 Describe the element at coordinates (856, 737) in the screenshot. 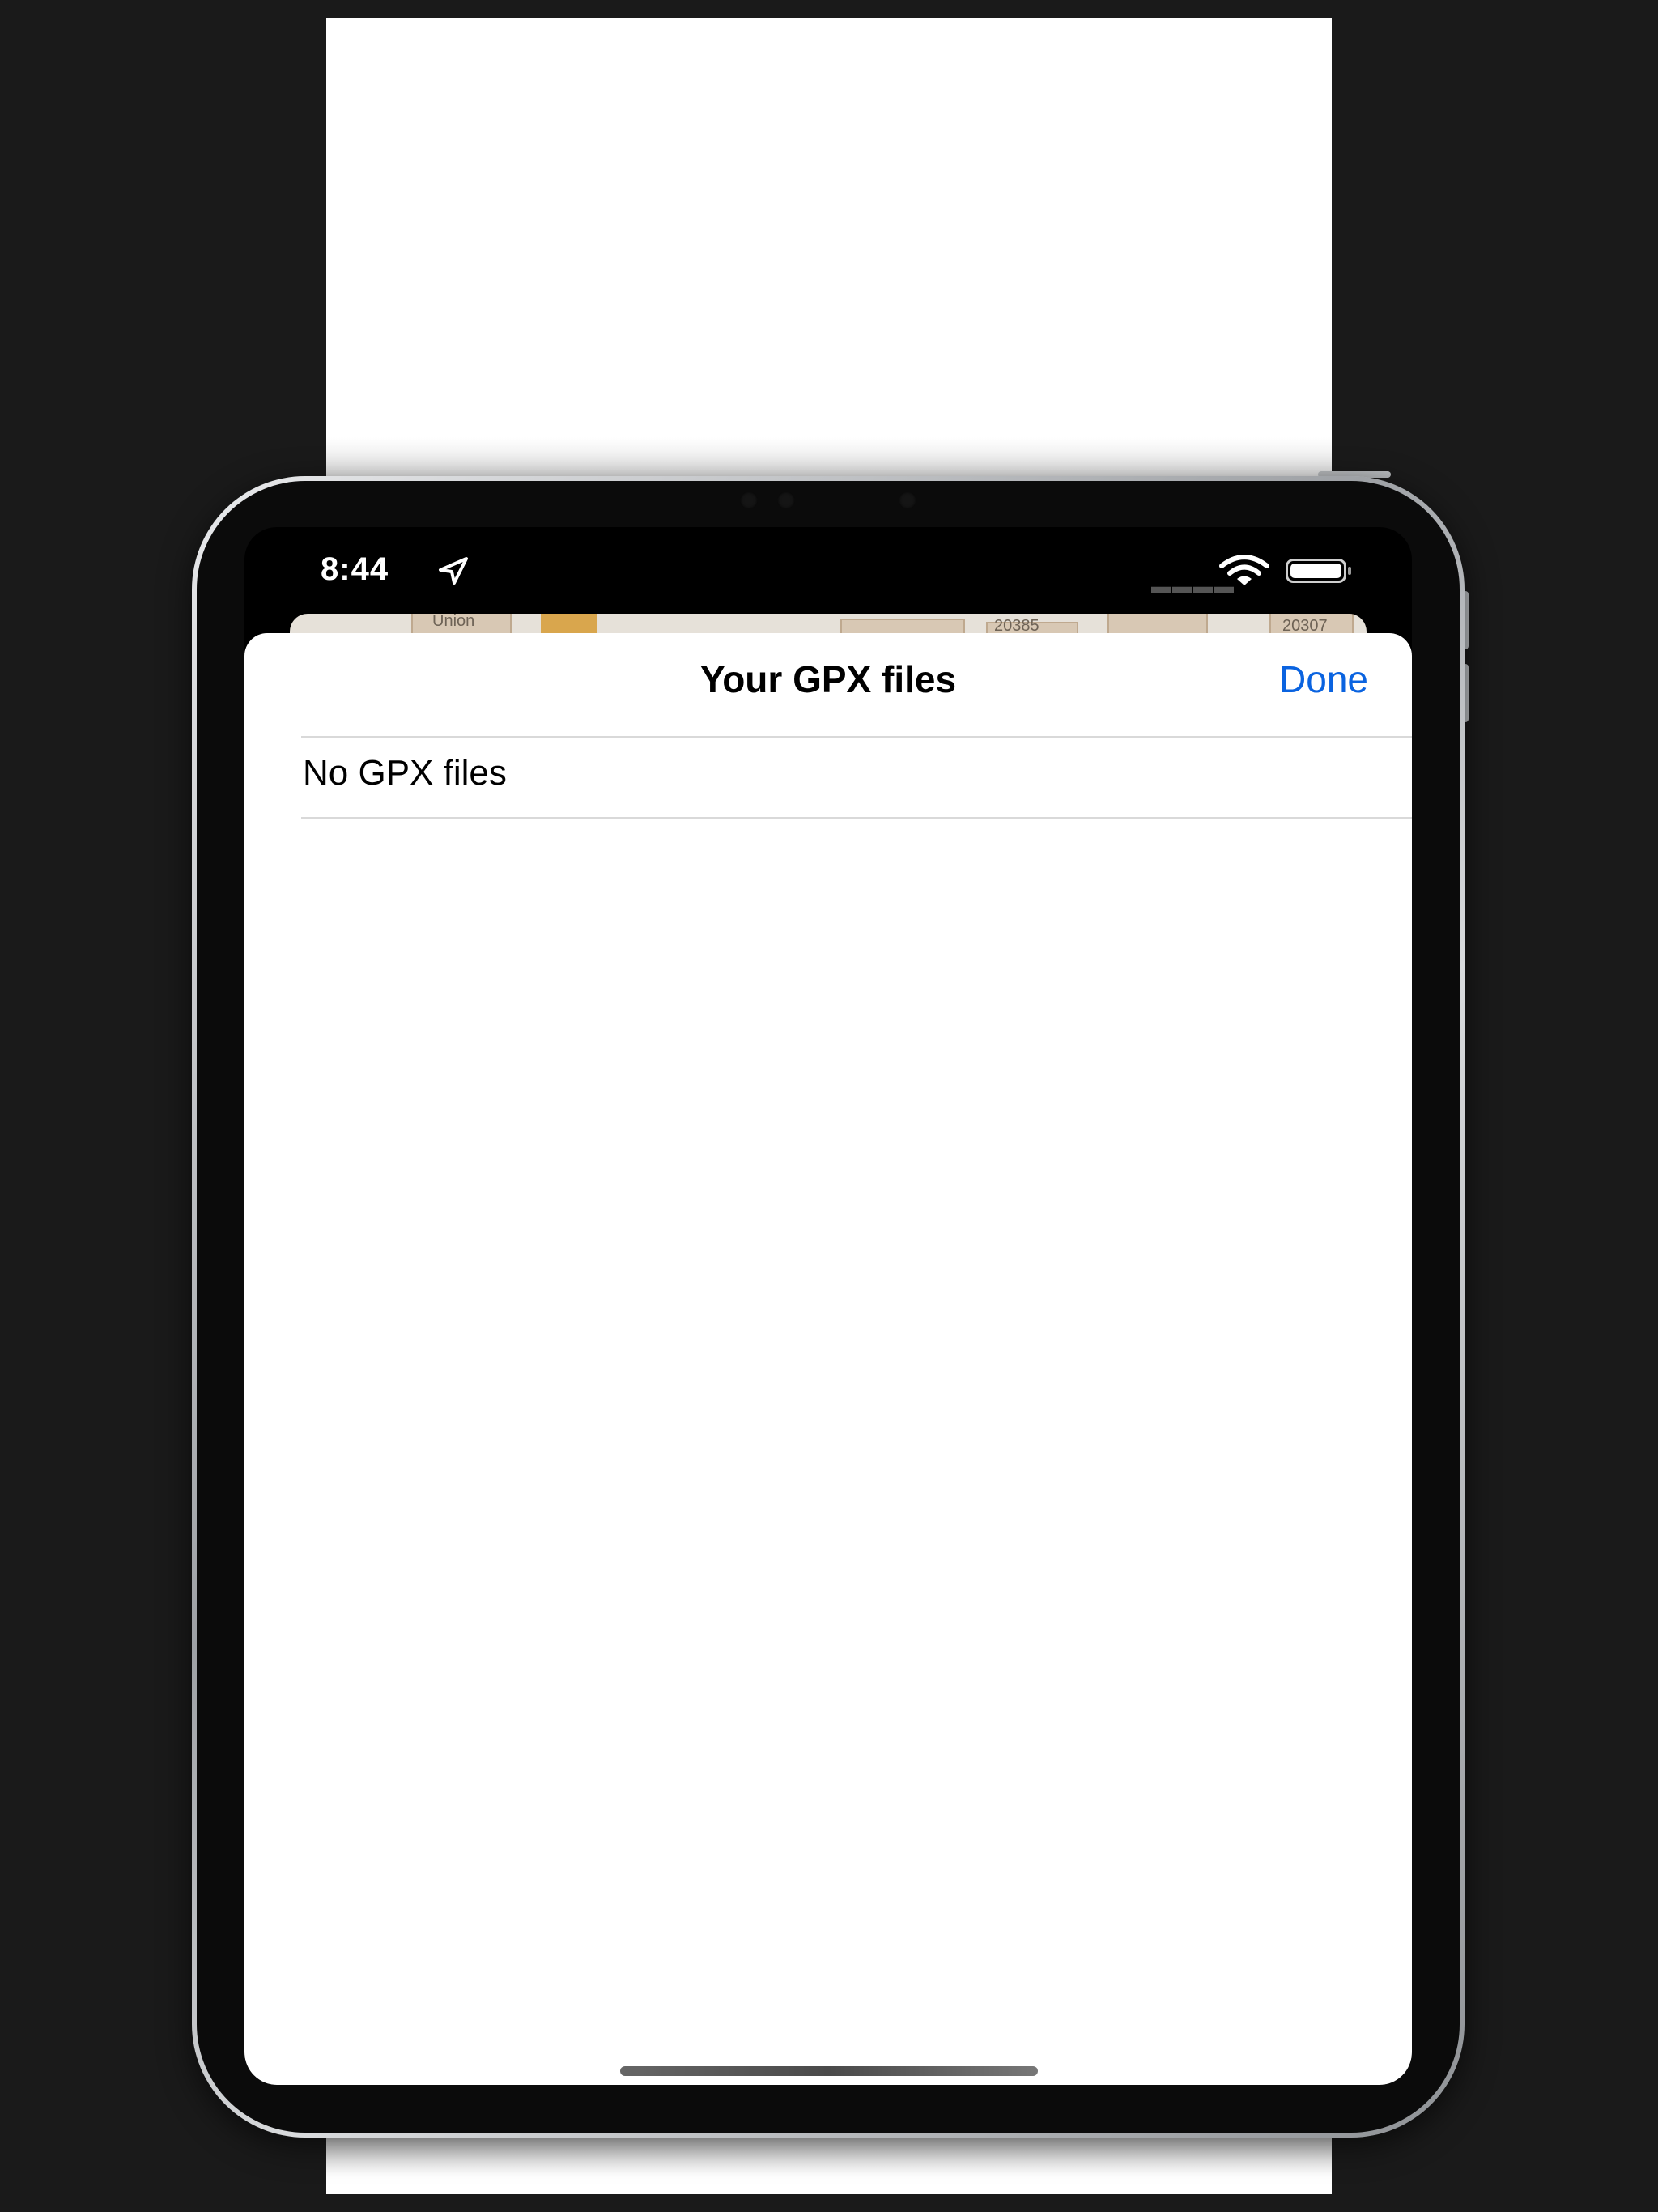

I see `header-divider` at that location.